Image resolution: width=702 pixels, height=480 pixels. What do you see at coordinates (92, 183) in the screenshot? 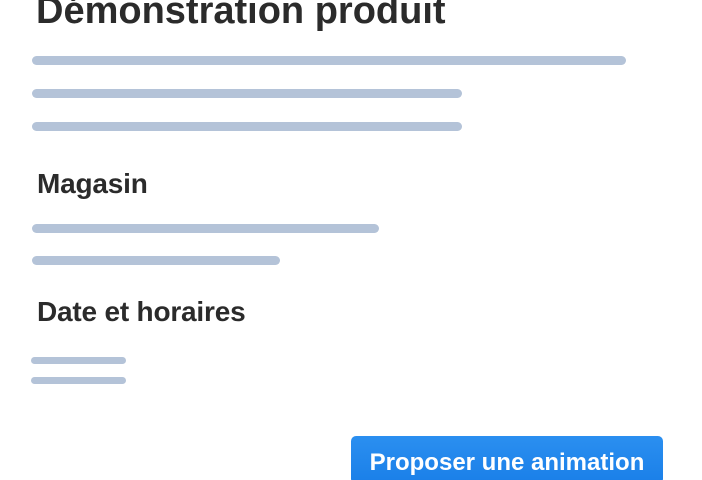
I see `store-section-title: Magasin` at bounding box center [92, 183].